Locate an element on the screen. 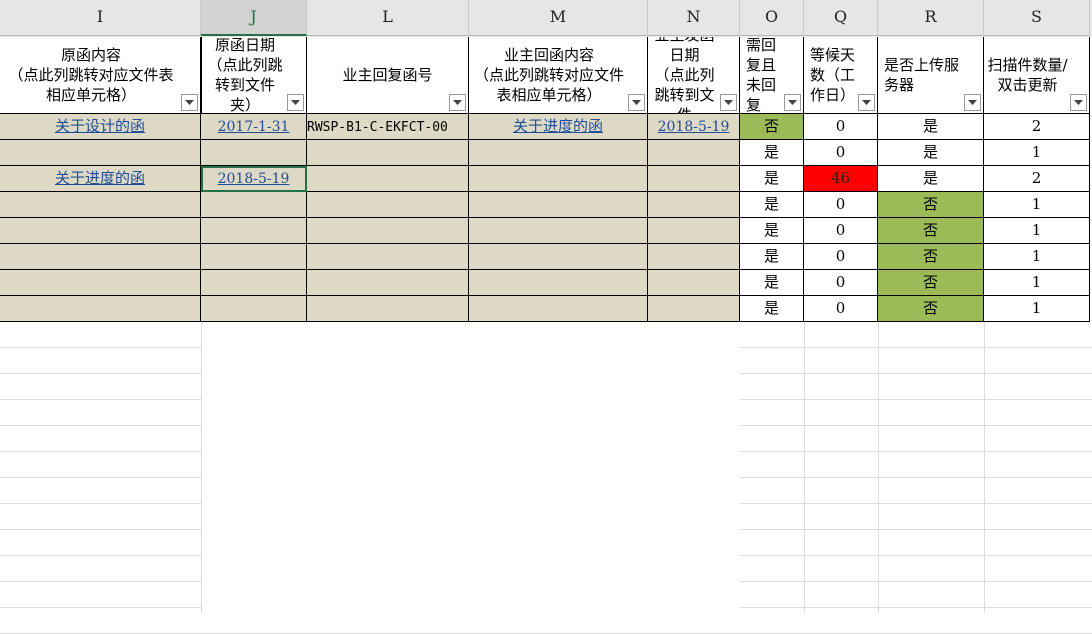  column-letter-m: M is located at coordinates (558, 18).